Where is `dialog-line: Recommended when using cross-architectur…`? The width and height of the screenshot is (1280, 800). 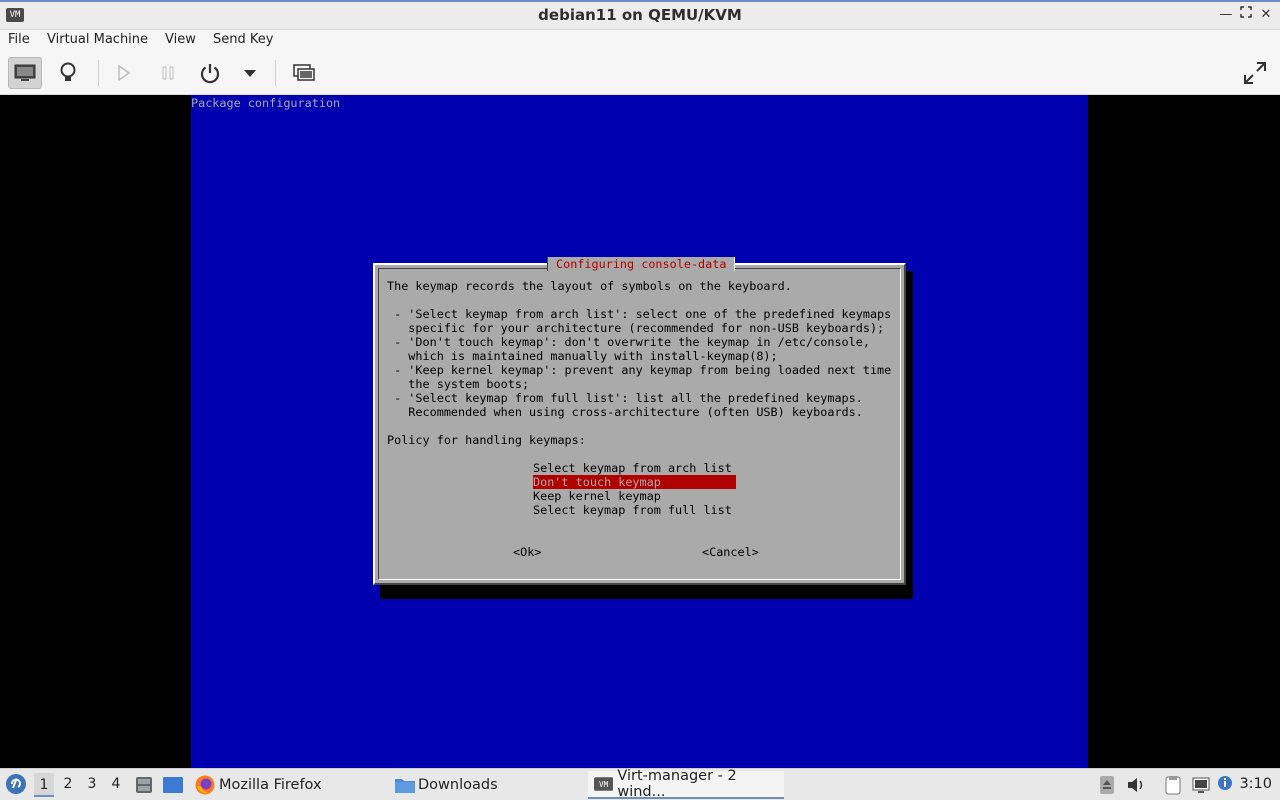 dialog-line: Recommended when using cross-architectur… is located at coordinates (625, 412).